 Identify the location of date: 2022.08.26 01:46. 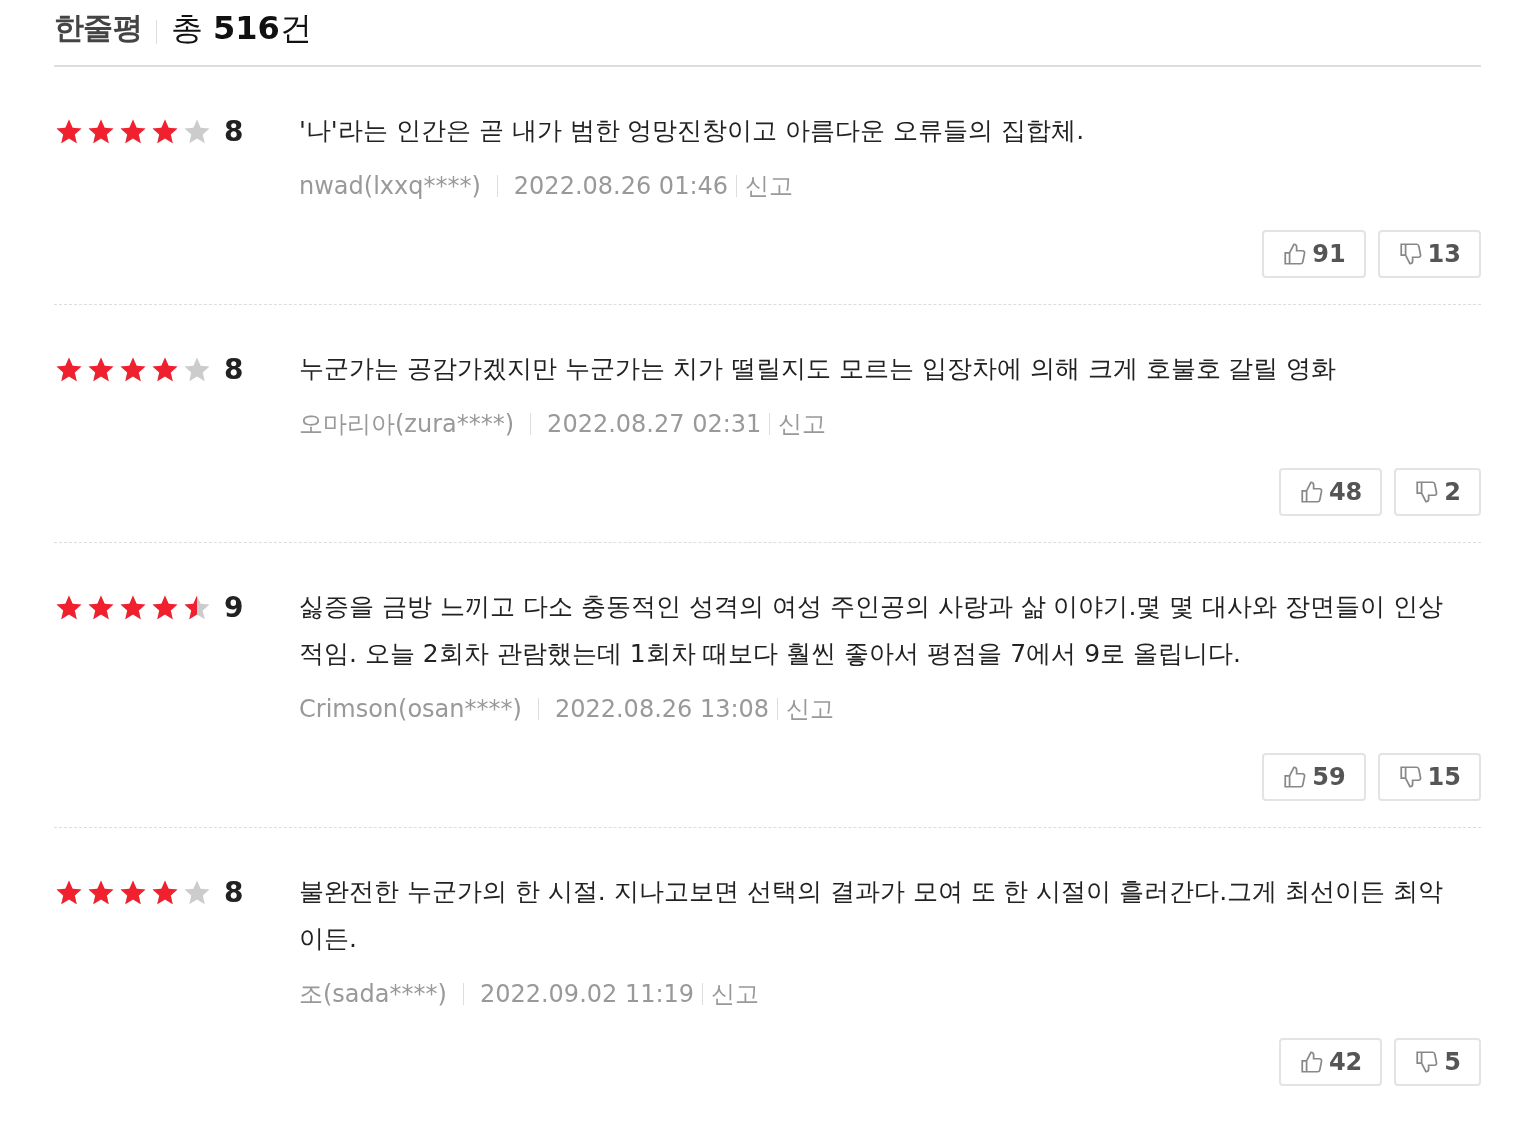
(621, 186).